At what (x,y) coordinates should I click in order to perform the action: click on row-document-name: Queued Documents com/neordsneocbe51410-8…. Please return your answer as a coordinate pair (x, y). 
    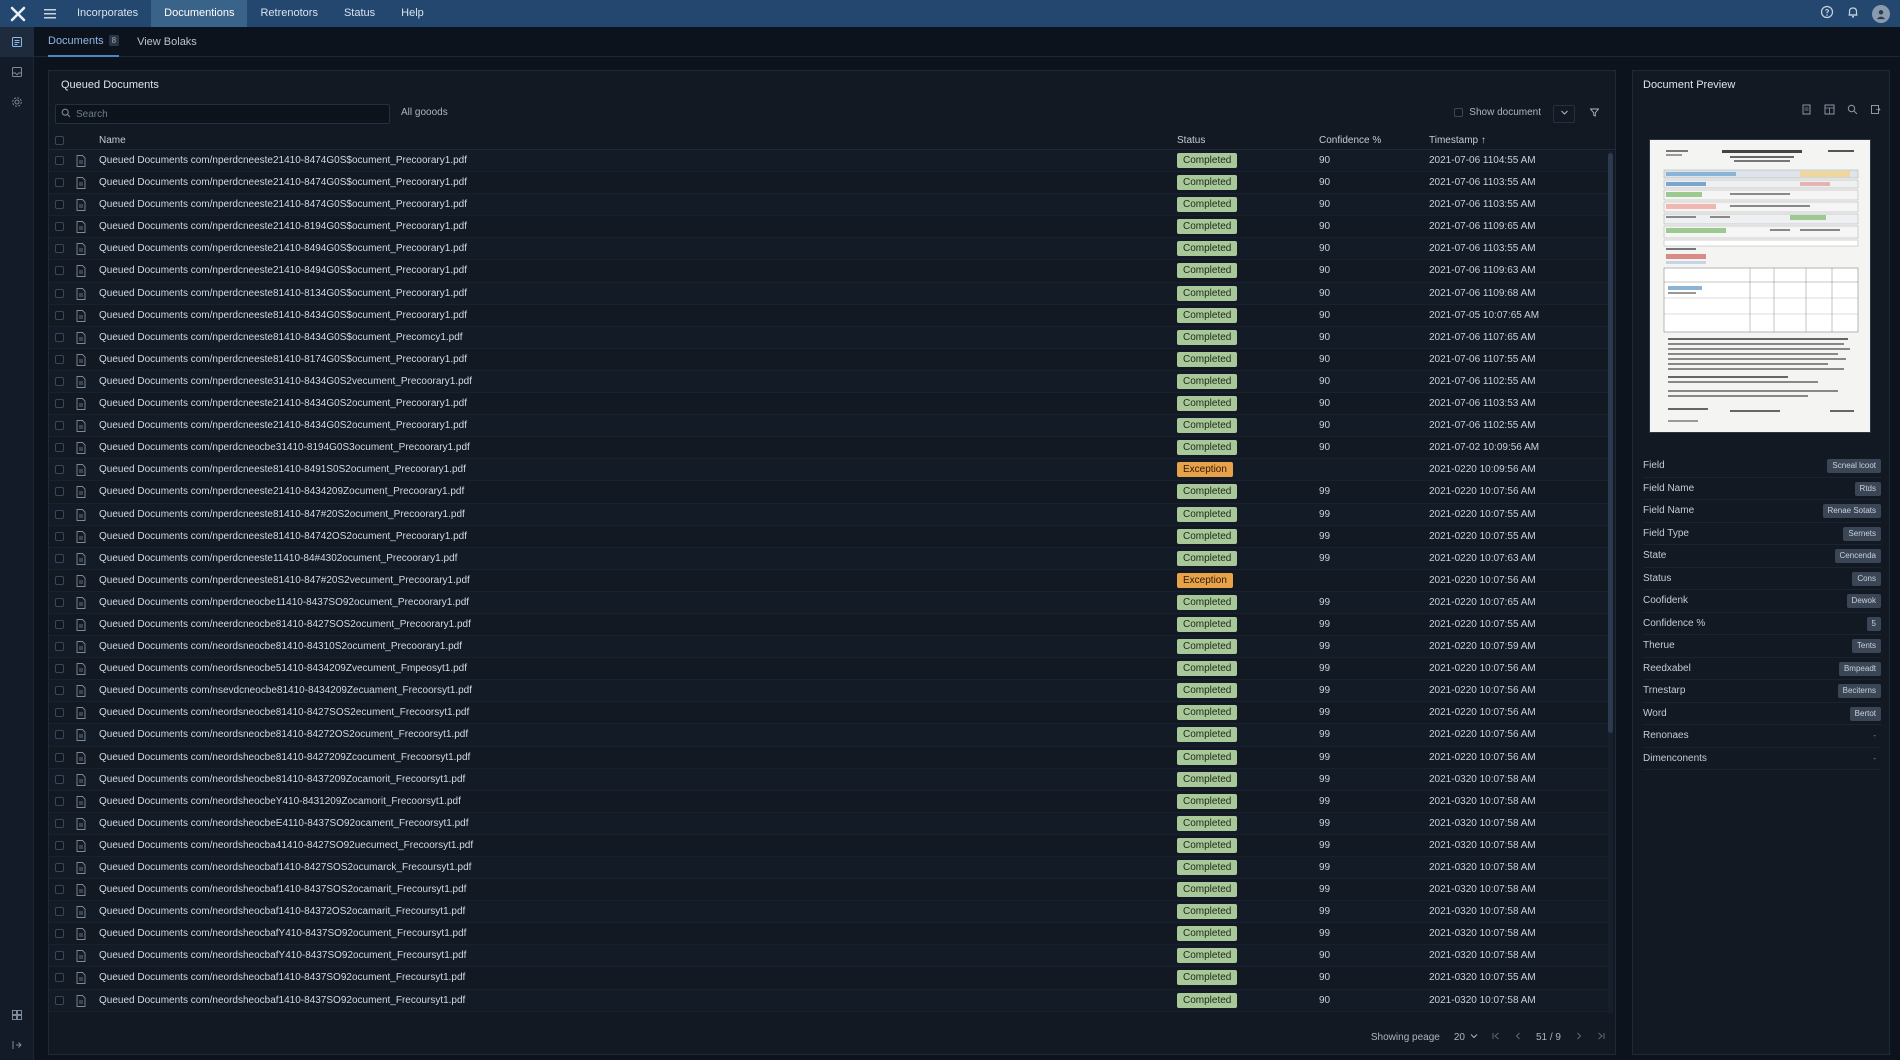
    Looking at the image, I should click on (283, 668).